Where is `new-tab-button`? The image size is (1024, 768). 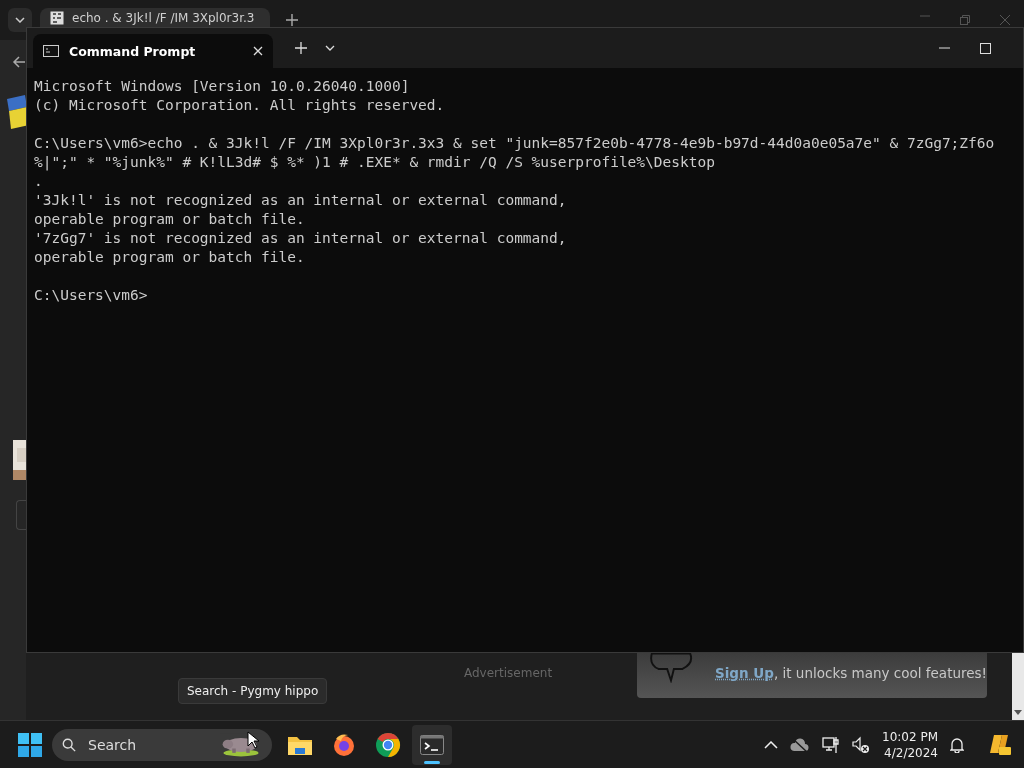 new-tab-button is located at coordinates (301, 48).